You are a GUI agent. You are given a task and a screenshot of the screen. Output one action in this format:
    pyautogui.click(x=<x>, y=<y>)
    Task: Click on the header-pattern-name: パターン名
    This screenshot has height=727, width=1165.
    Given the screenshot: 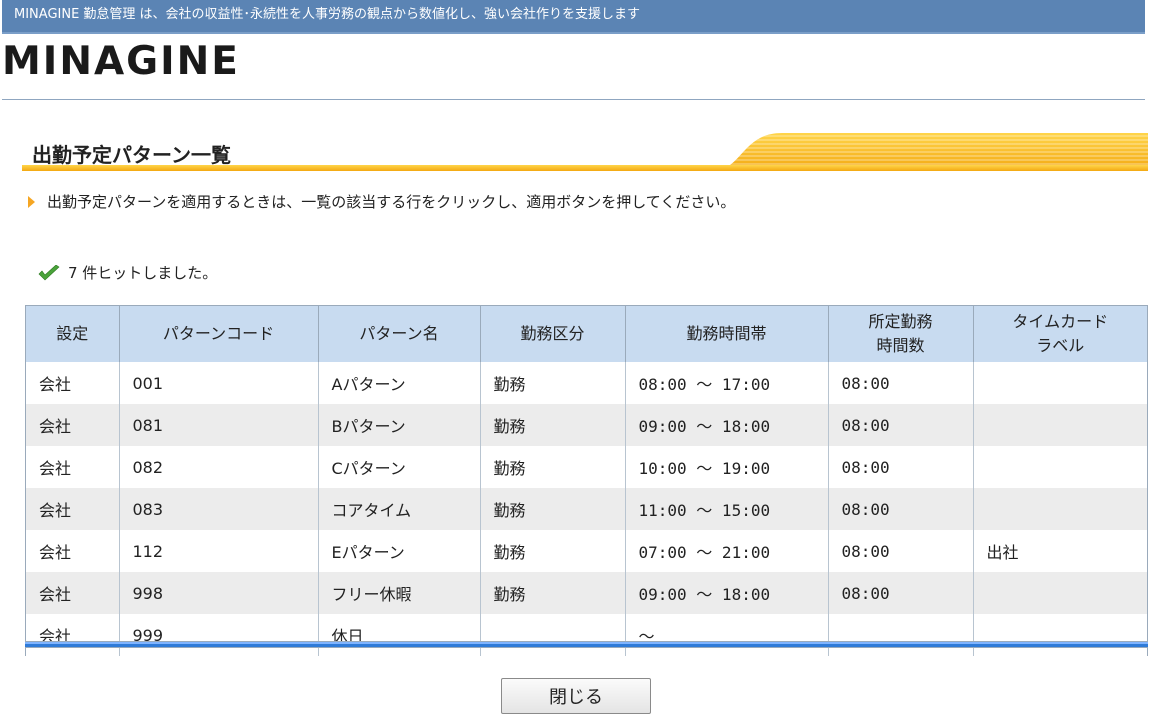 What is the action you would take?
    pyautogui.click(x=399, y=334)
    